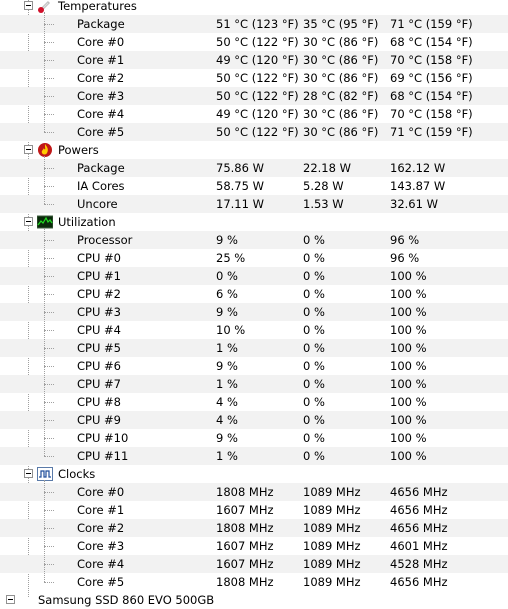  I want to click on sensor-value: 1808 MHz, so click(245, 492).